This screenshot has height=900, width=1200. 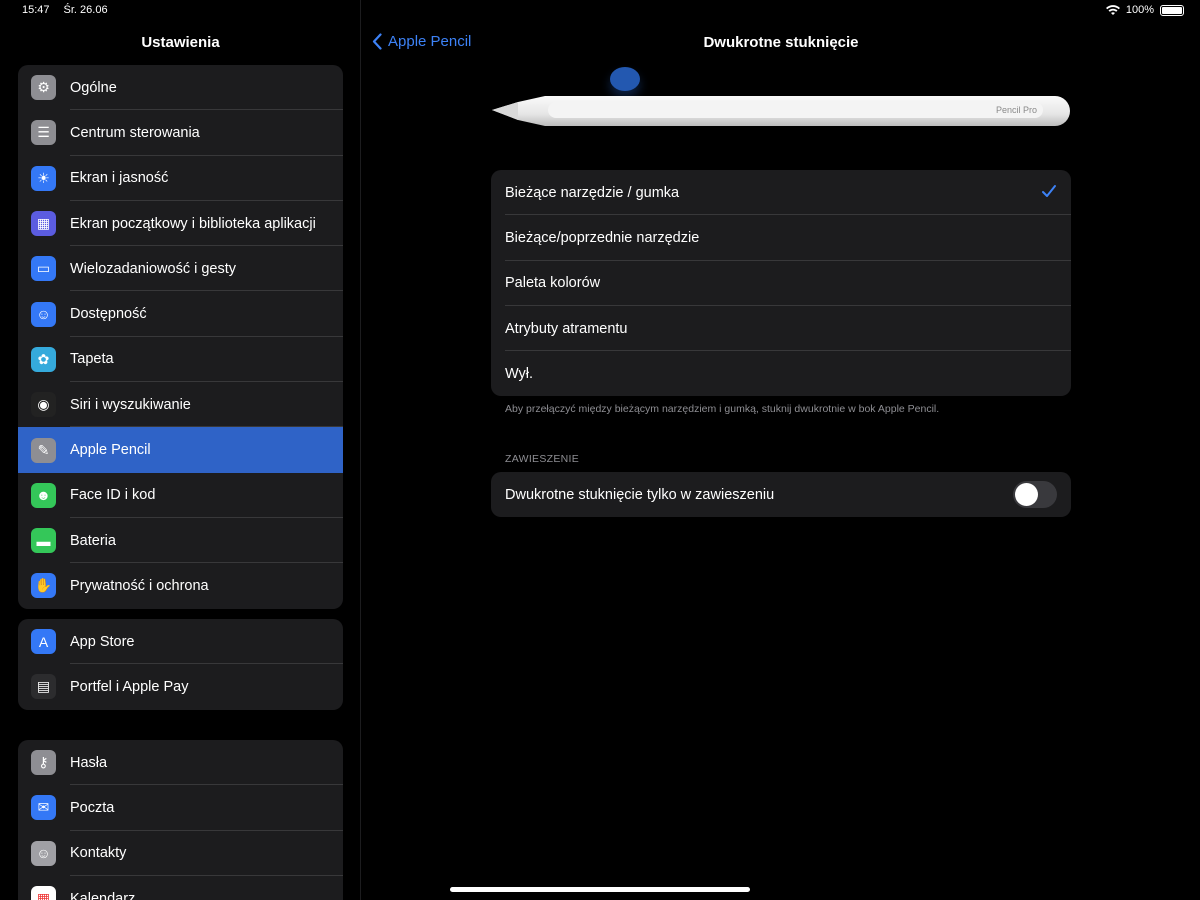 I want to click on sidebar-item-label: Wielozadaniowość i gesty, so click(x=153, y=268).